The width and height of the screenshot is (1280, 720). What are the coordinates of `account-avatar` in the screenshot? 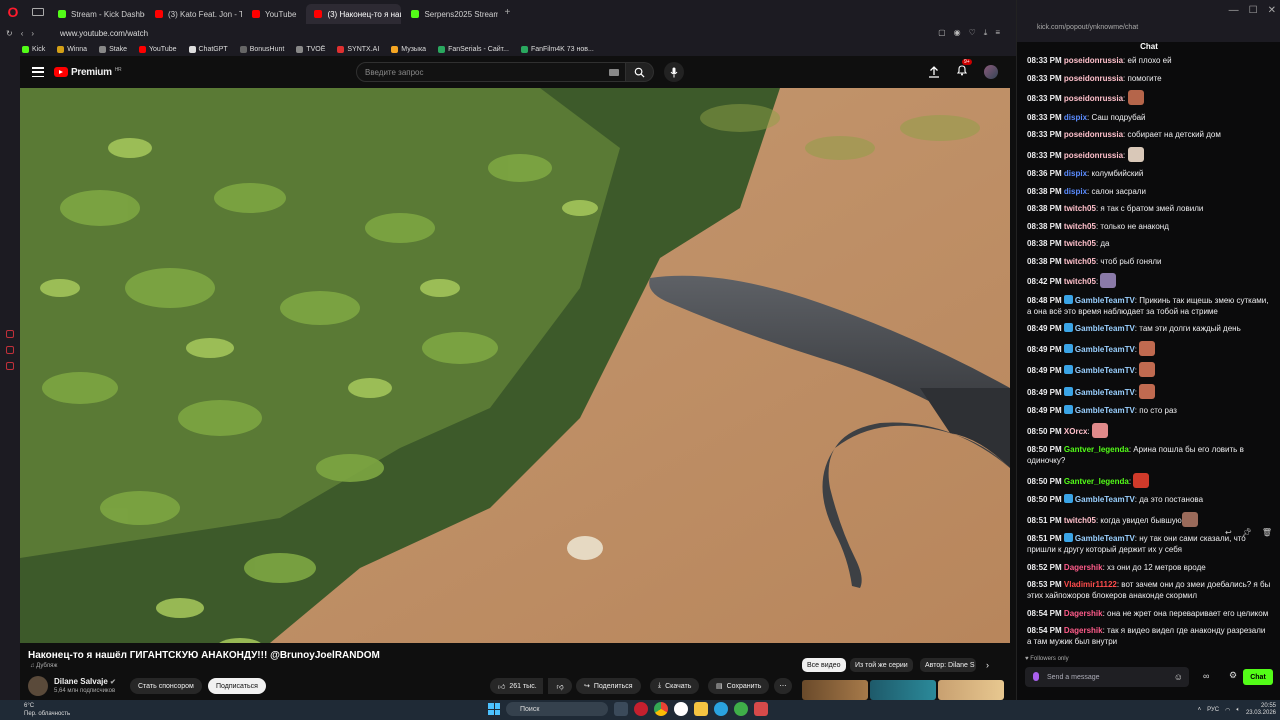 It's located at (991, 71).